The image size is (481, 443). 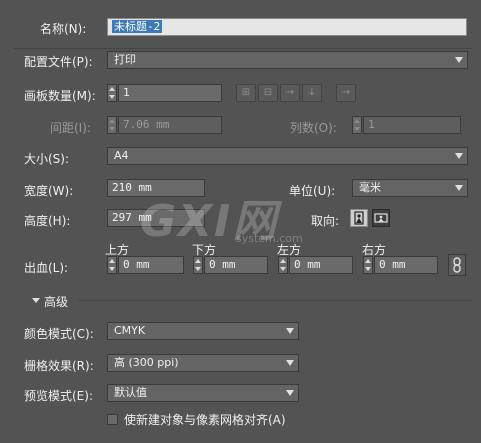 What do you see at coordinates (307, 264) in the screenshot?
I see `bleed-left-value: 0 mm` at bounding box center [307, 264].